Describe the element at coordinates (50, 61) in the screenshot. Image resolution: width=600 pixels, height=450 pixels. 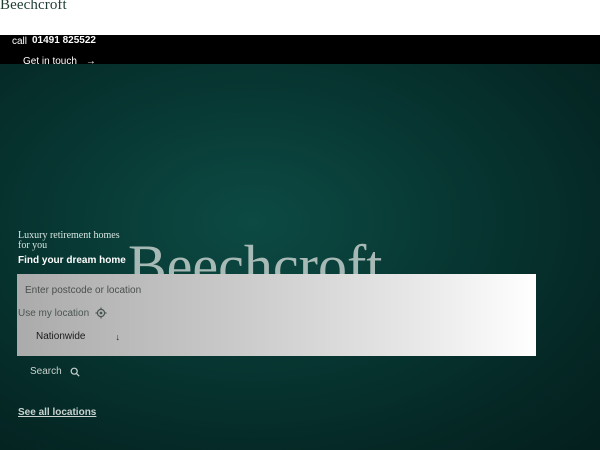
I see `get-in-touch-label: Get in touch` at that location.